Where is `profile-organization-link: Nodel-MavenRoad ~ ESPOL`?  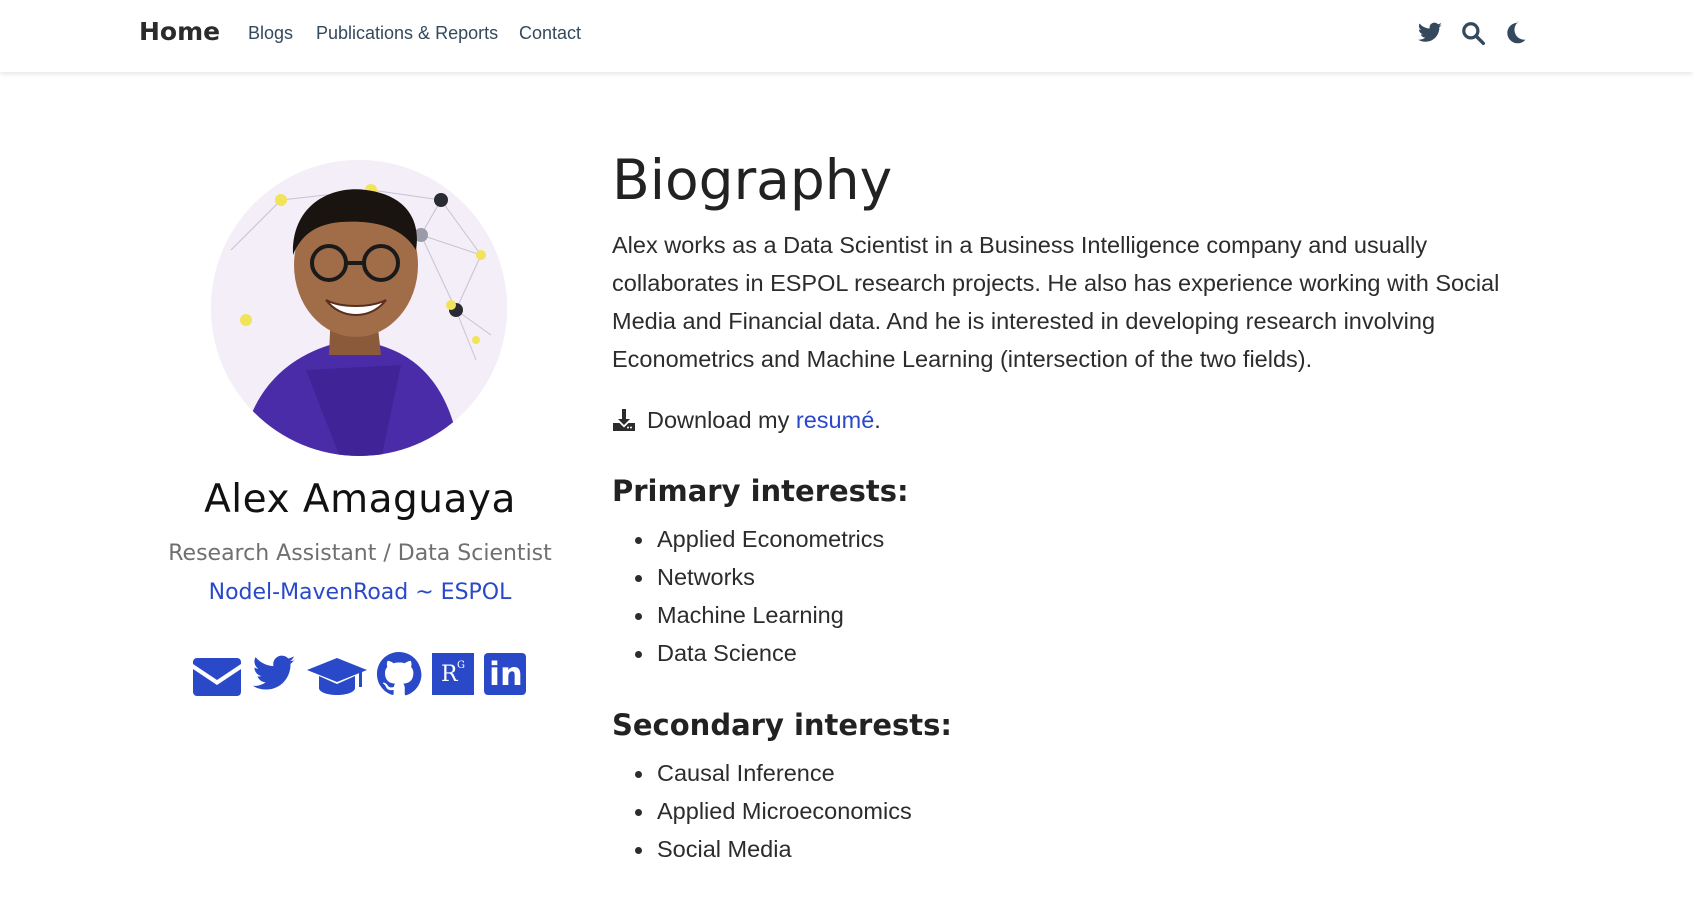
profile-organization-link: Nodel-MavenRoad ~ ESPOL is located at coordinates (360, 592).